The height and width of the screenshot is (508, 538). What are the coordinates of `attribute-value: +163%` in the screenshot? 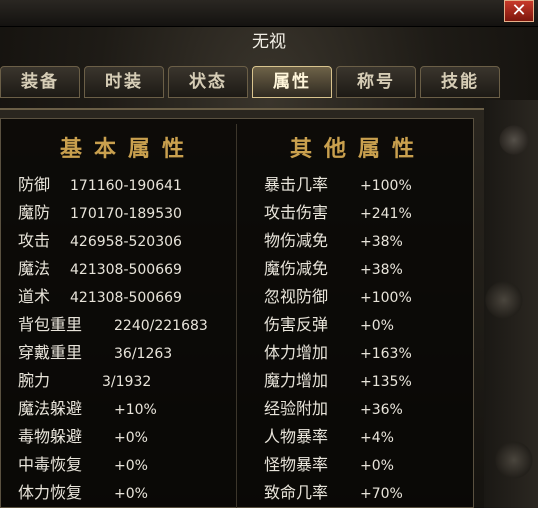 It's located at (386, 354).